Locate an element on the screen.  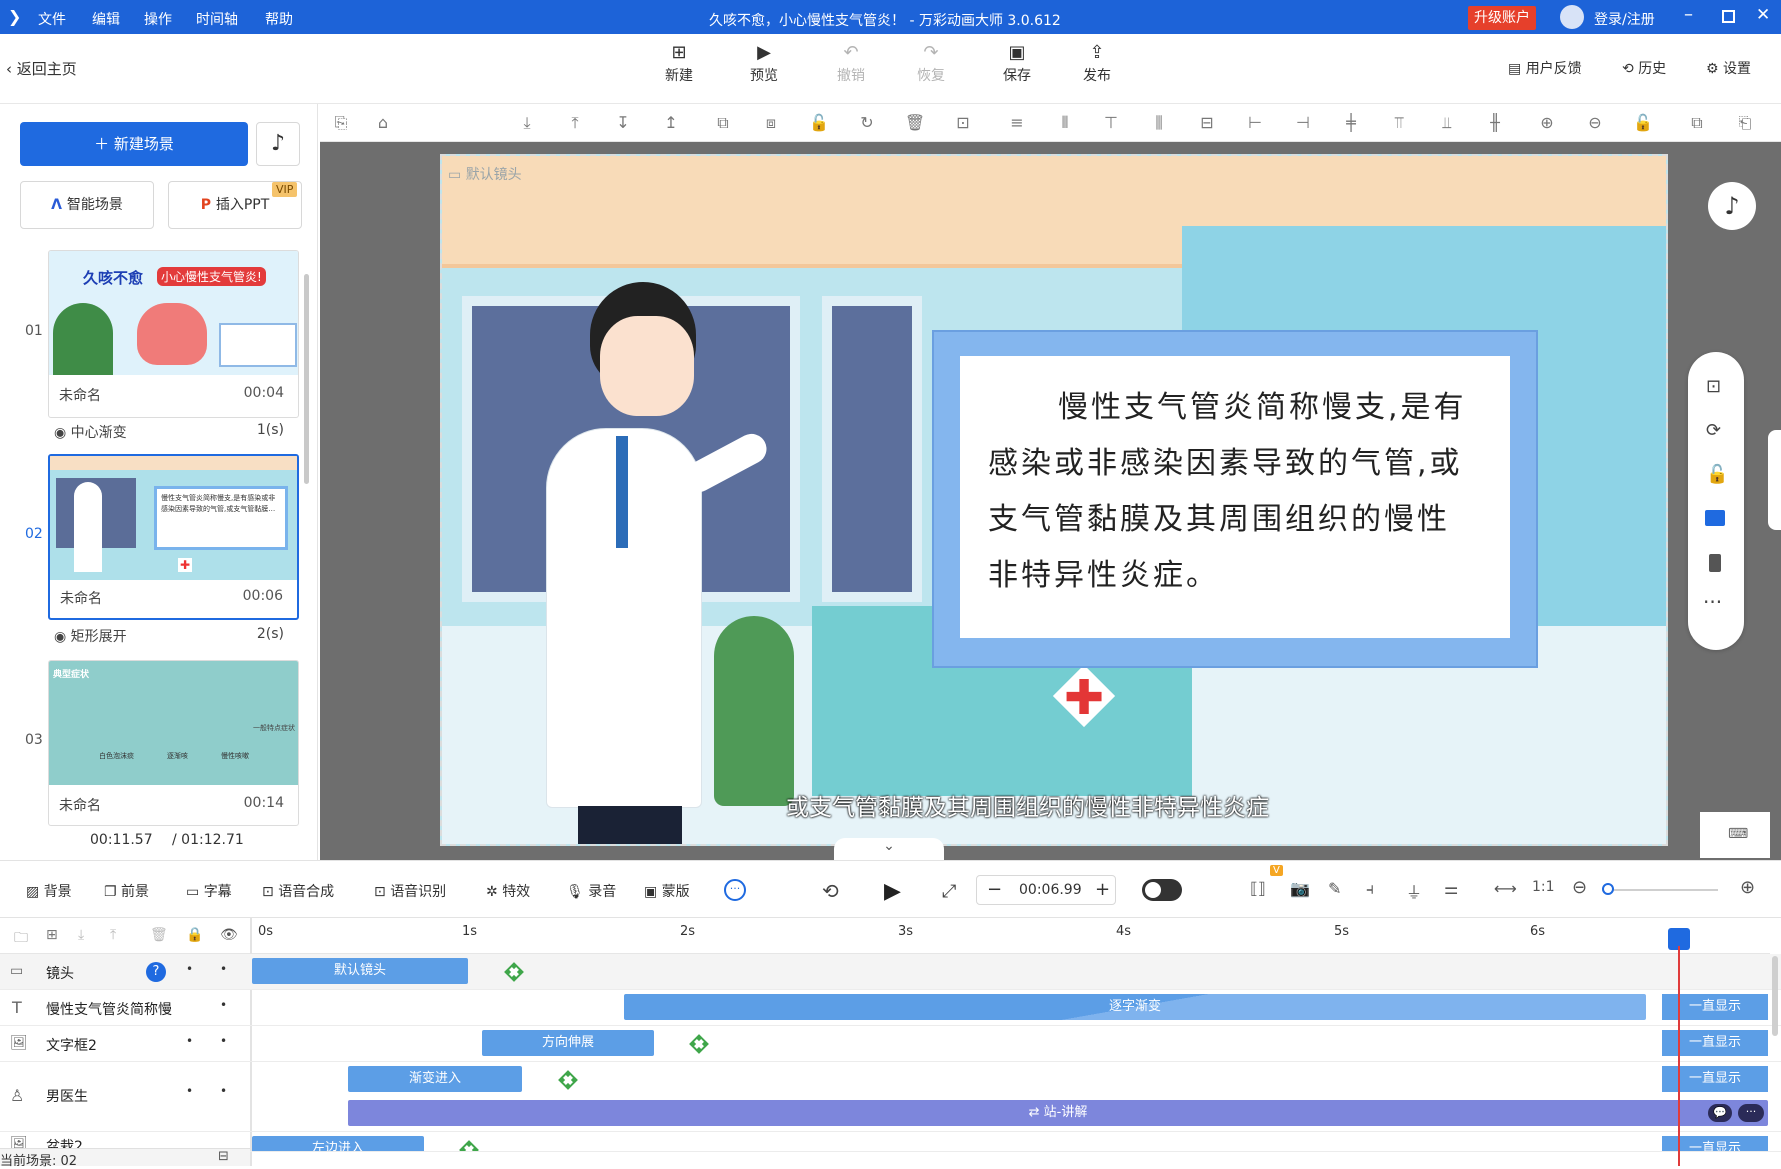
align-vbottom-icon: ⫫ is located at coordinates (1447, 123).